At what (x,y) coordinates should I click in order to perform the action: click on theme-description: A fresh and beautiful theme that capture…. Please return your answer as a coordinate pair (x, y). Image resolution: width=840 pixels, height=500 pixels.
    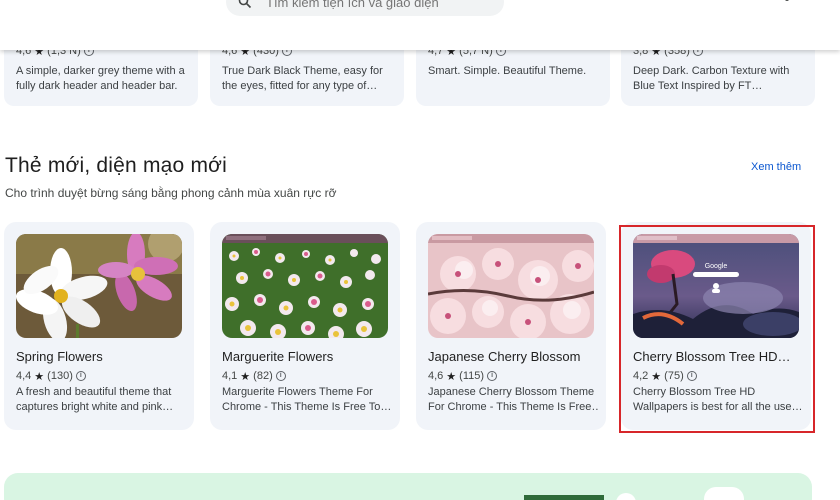
    Looking at the image, I should click on (101, 400).